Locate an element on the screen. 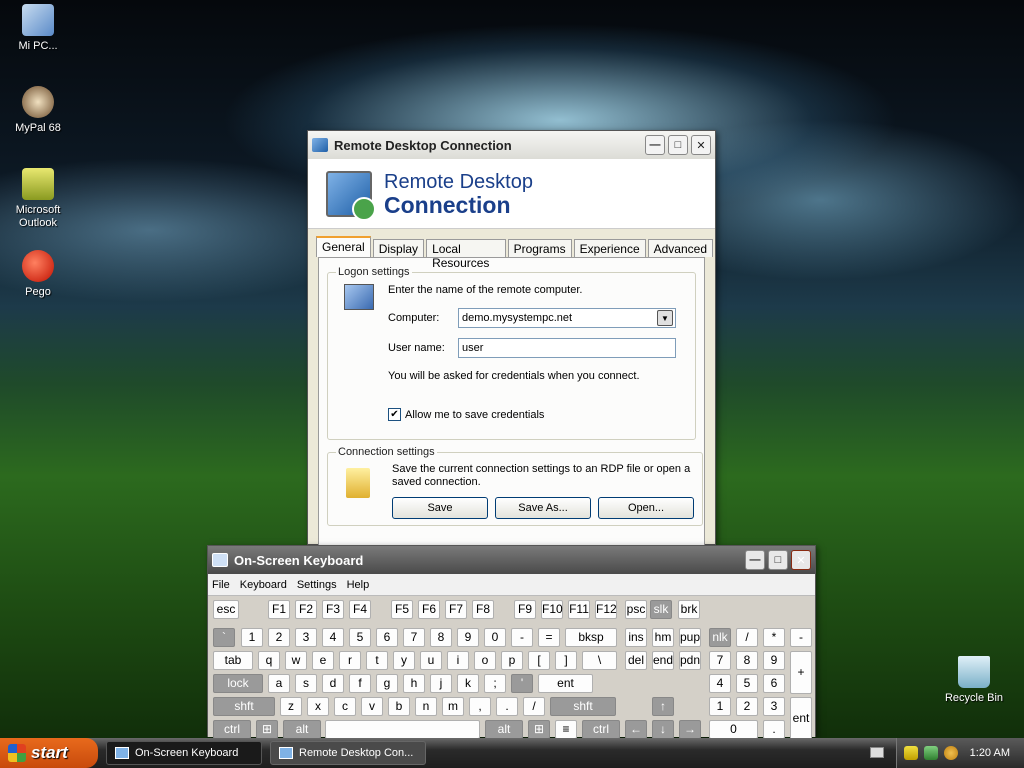 Image resolution: width=1024 pixels, height=768 pixels. key-h: h is located at coordinates (414, 683).